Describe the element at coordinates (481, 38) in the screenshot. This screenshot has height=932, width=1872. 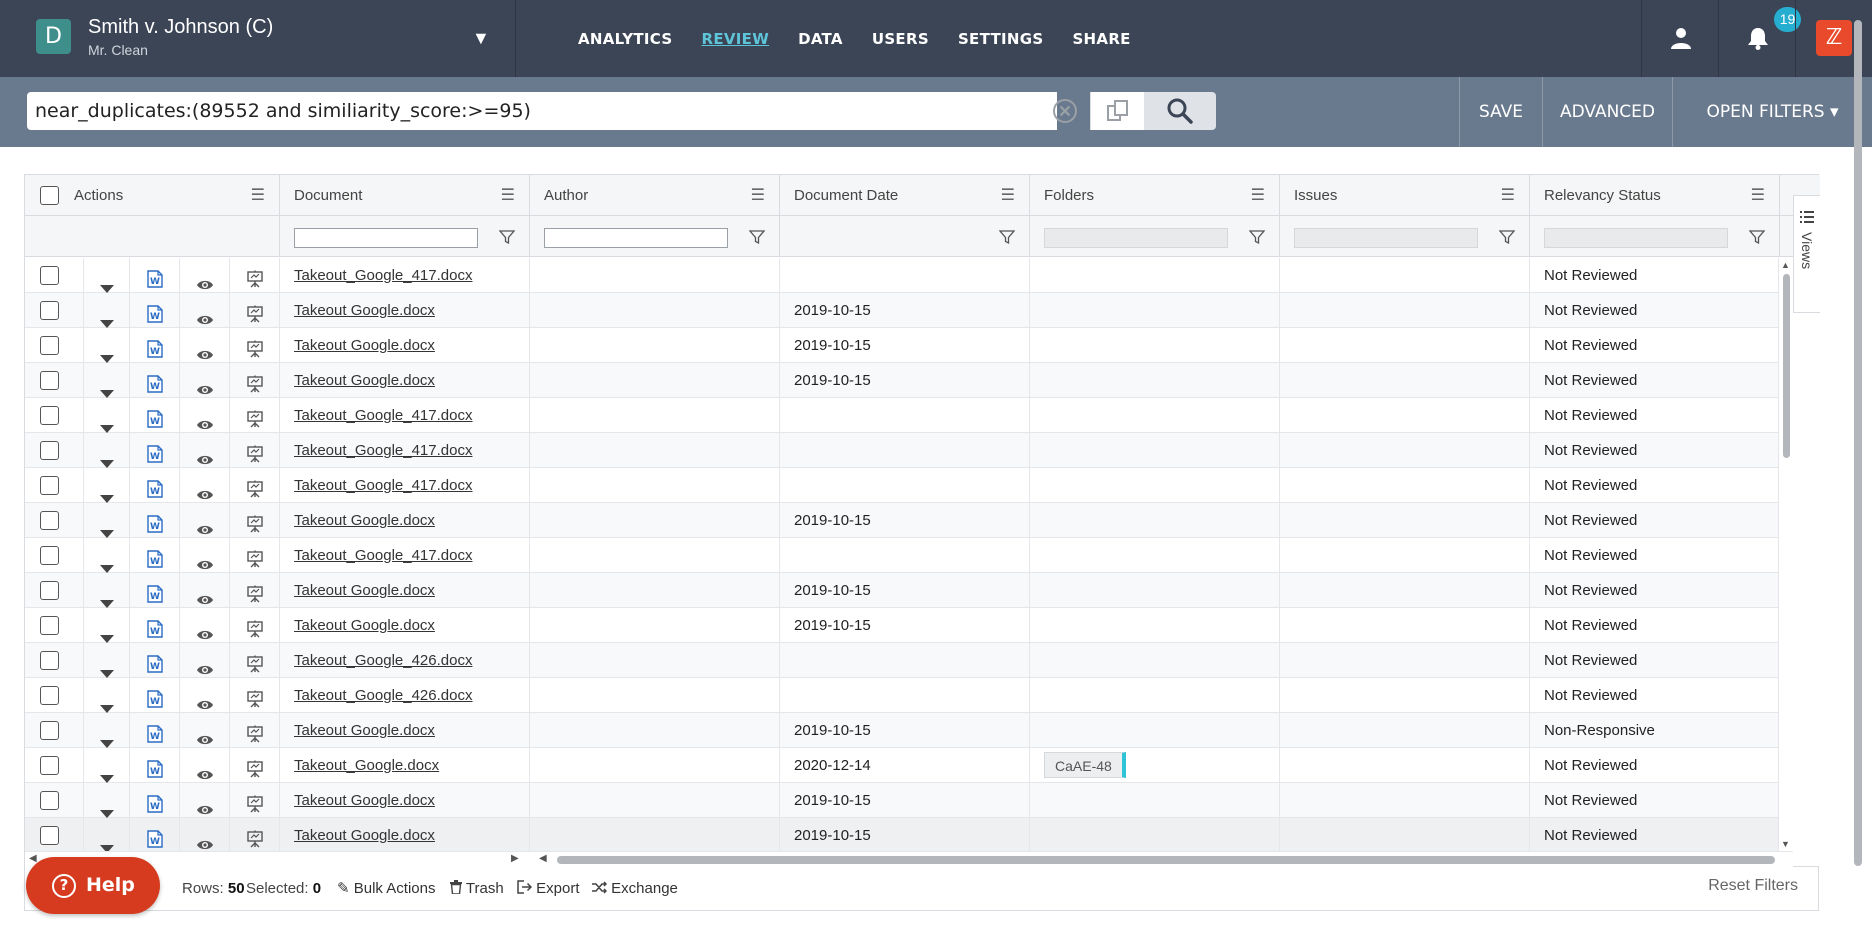
I see `case-dropdown-caret-icon: ▼` at that location.